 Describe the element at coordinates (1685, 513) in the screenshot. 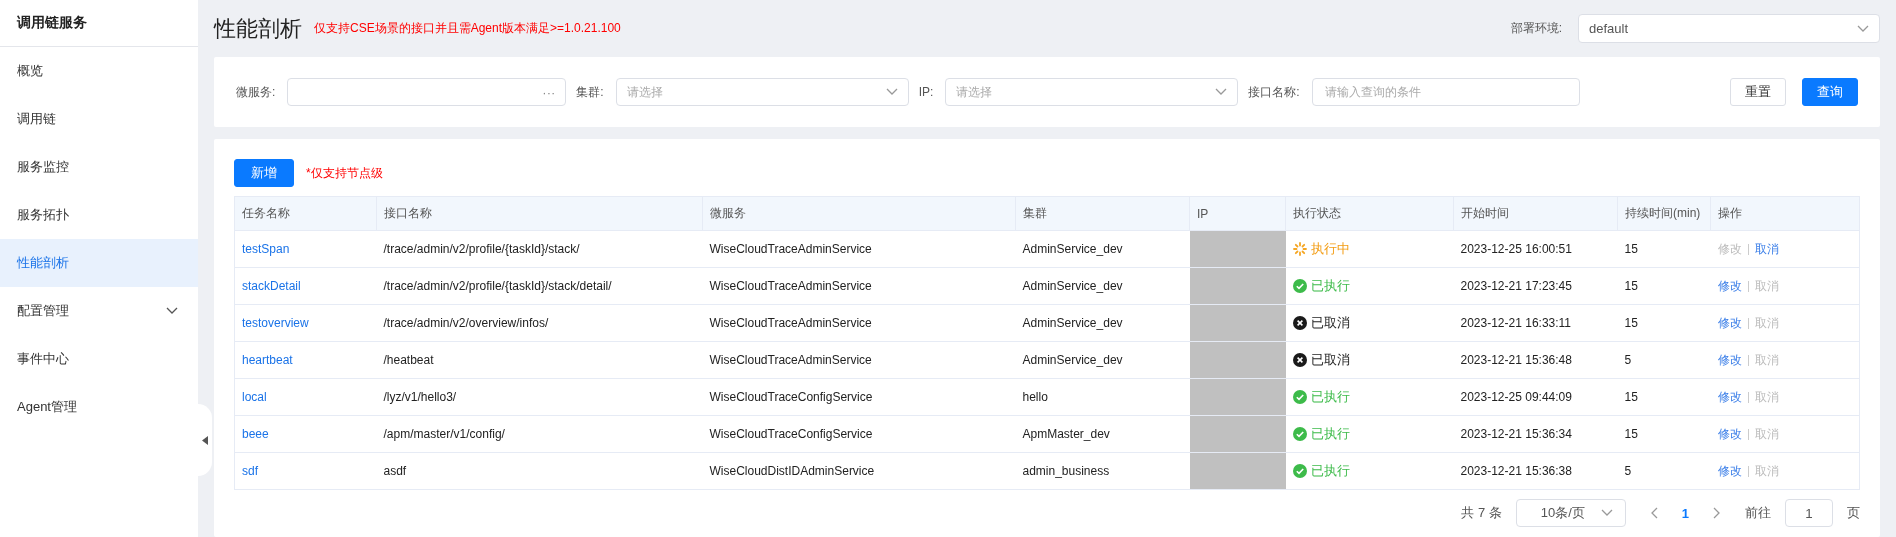

I see `page-number: 1` at that location.